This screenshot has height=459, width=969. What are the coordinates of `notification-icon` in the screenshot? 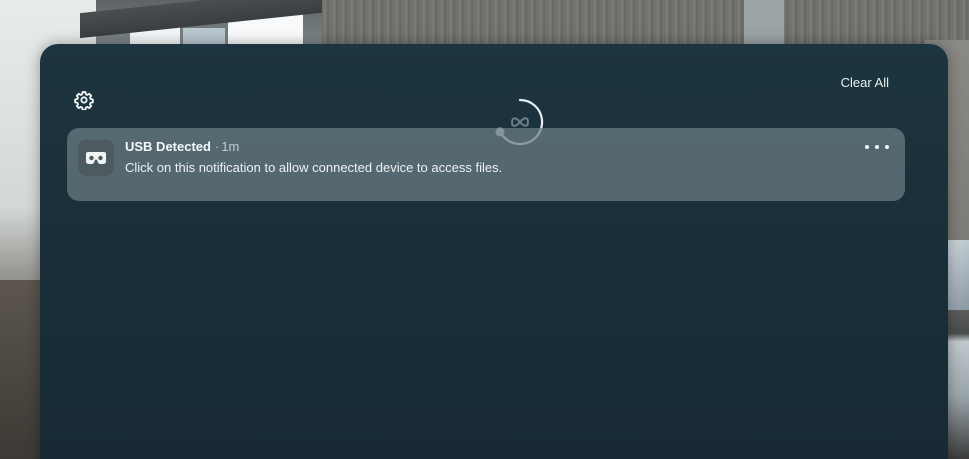 It's located at (96, 158).